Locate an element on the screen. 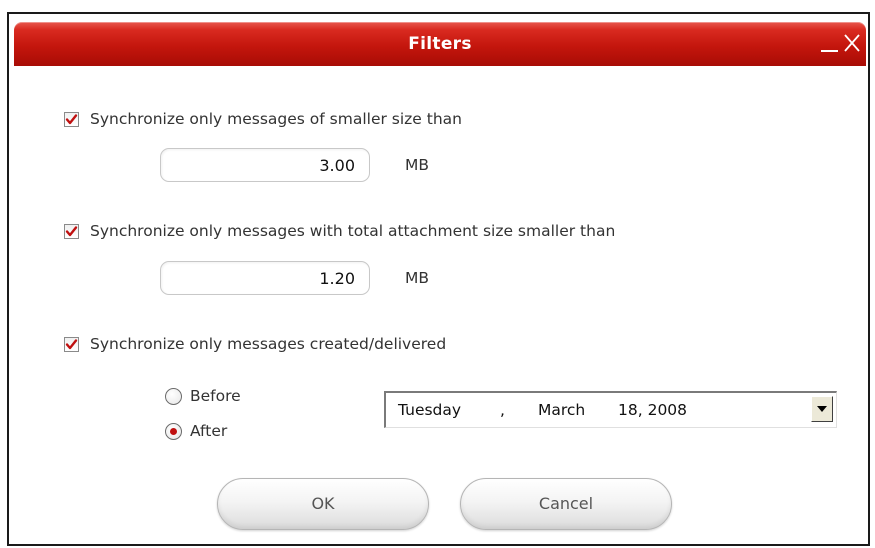  minimize-icon is located at coordinates (830, 43).